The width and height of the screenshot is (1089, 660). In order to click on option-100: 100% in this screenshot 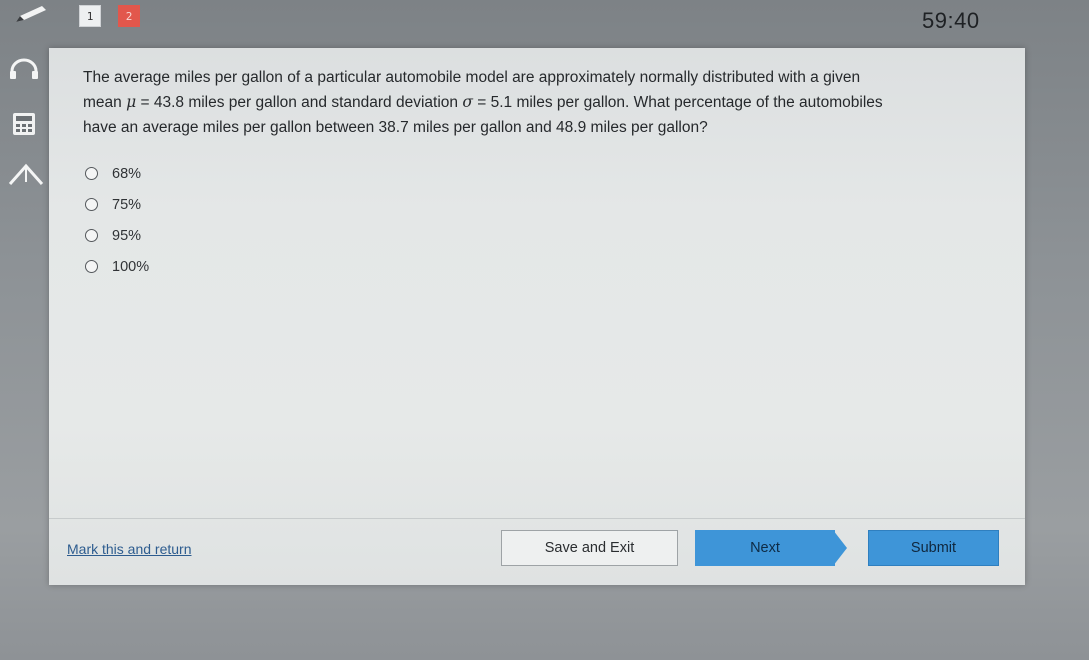, I will do `click(117, 266)`.